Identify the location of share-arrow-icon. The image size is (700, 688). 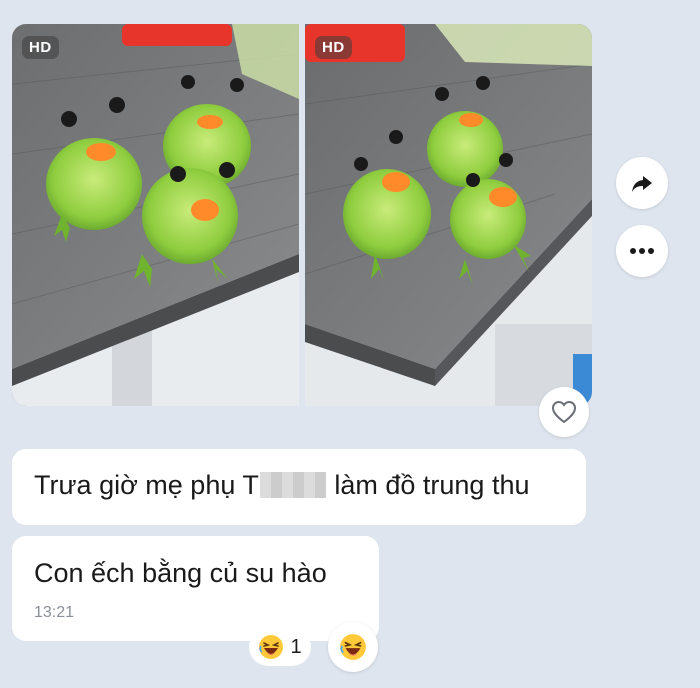
(642, 184).